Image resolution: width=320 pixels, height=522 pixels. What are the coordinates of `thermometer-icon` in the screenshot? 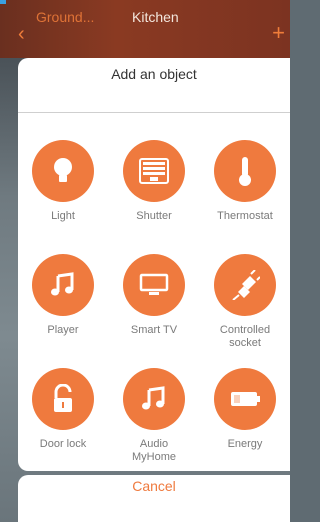 It's located at (245, 171).